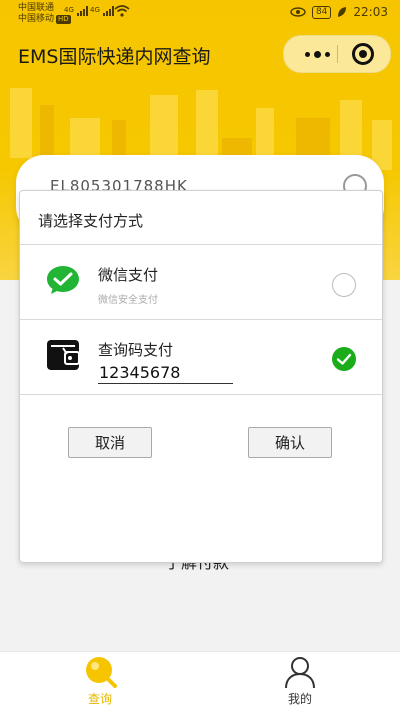 Image resolution: width=400 pixels, height=712 pixels. I want to click on radio-query-code, so click(344, 359).